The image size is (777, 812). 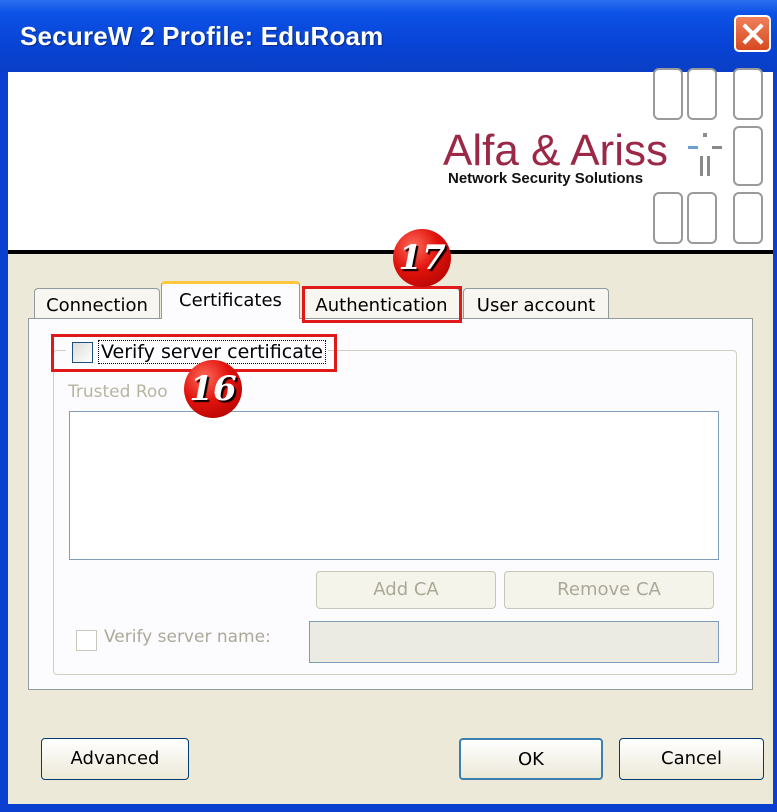 I want to click on remove-ca-button: Remove CA, so click(x=609, y=590).